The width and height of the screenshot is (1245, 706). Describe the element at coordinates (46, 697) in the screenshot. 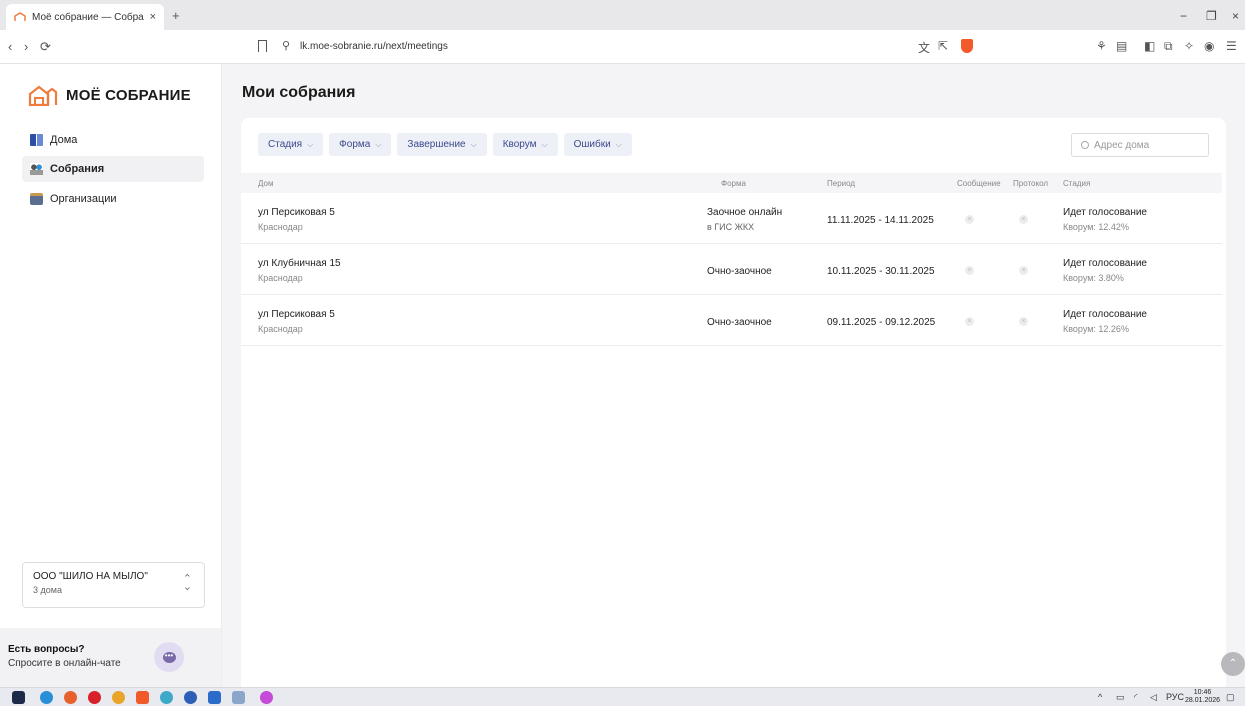

I see `edge-icon` at that location.